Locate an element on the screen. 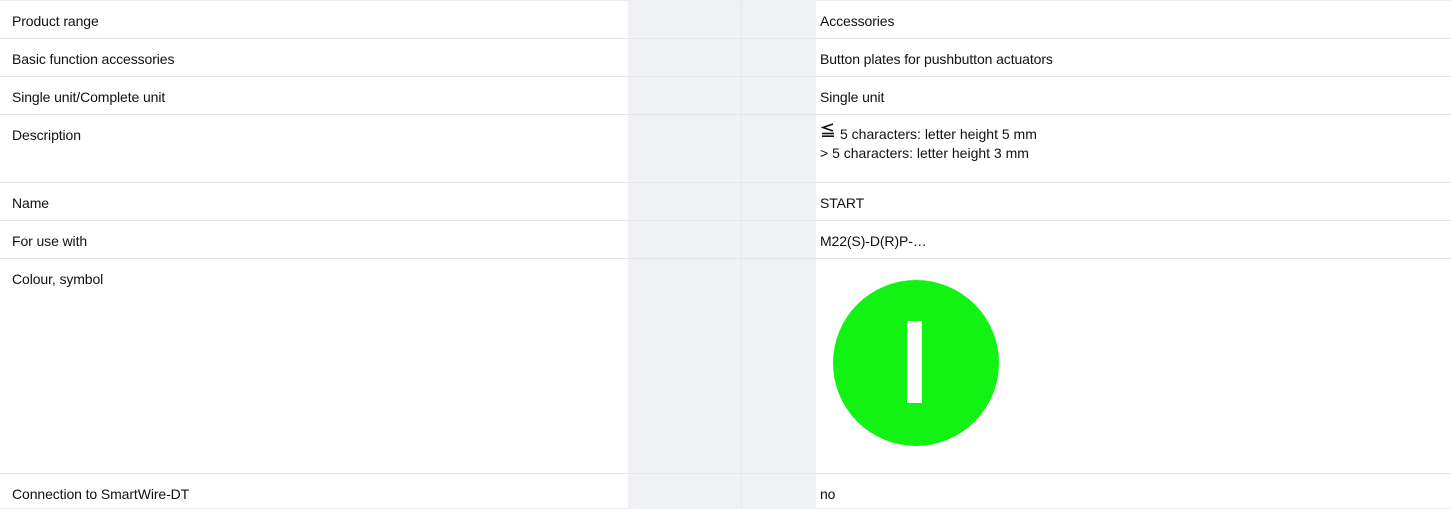 The height and width of the screenshot is (521, 1451). row-value: START is located at coordinates (842, 203).